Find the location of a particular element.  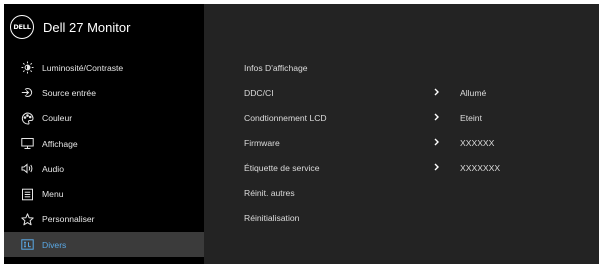

others-icon is located at coordinates (27, 244).